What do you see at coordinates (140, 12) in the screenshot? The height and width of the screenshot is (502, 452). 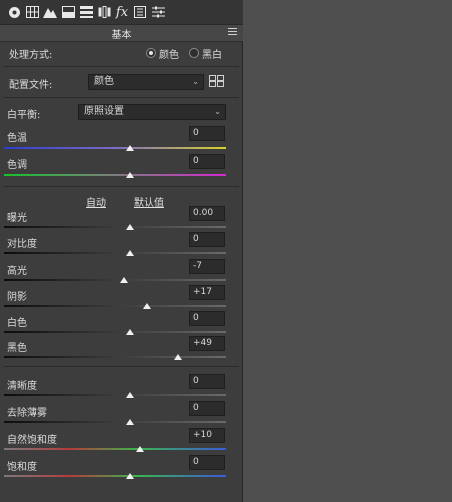 I see `camera-calibration-icon` at bounding box center [140, 12].